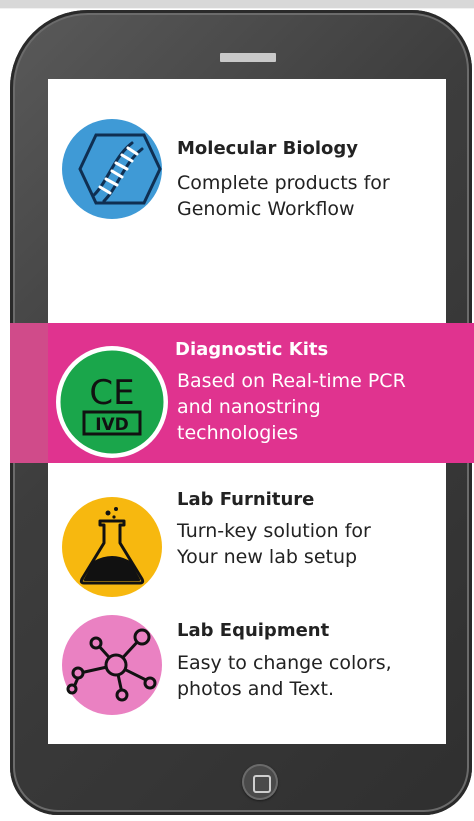 Image resolution: width=474 pixels, height=821 pixels. What do you see at coordinates (238, 433) in the screenshot?
I see `item-description-line: technologies` at bounding box center [238, 433].